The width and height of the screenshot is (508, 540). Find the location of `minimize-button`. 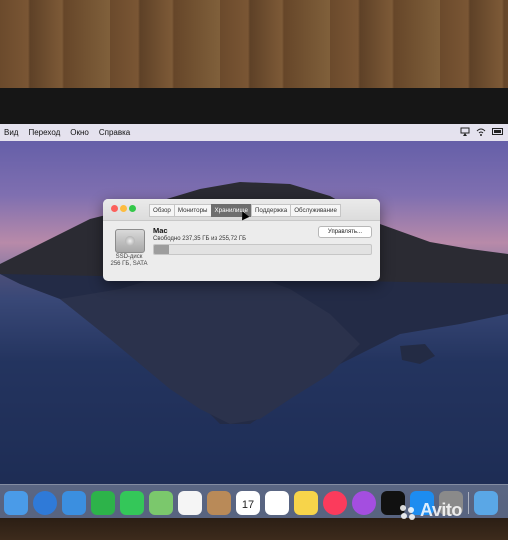

minimize-button is located at coordinates (123, 208).